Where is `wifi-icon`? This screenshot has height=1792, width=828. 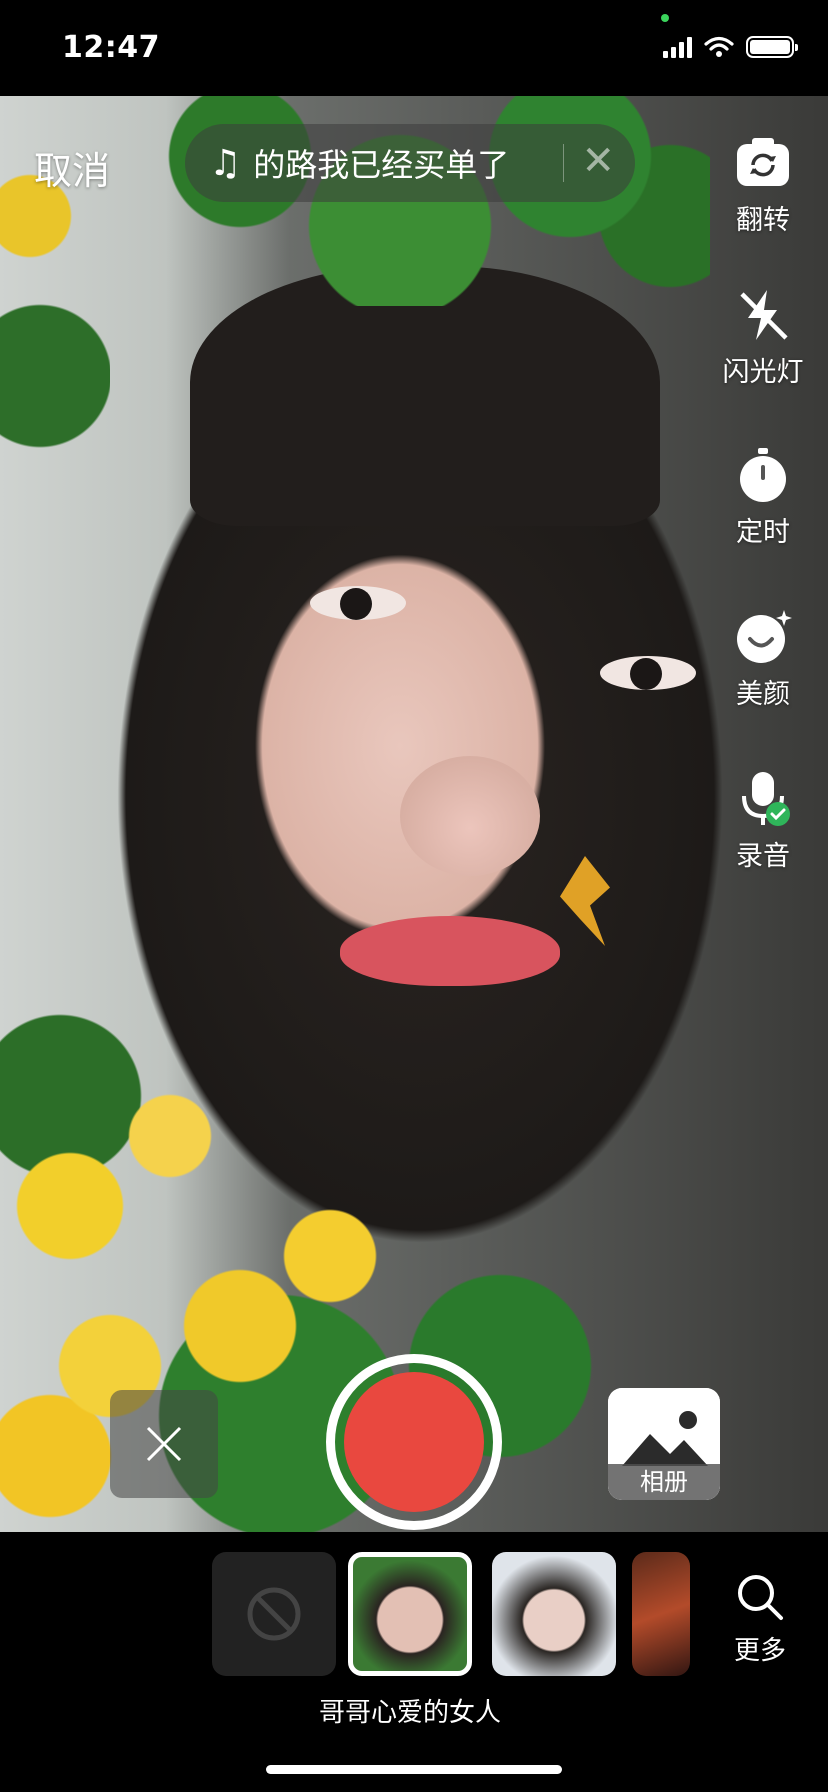
wifi-icon is located at coordinates (719, 46).